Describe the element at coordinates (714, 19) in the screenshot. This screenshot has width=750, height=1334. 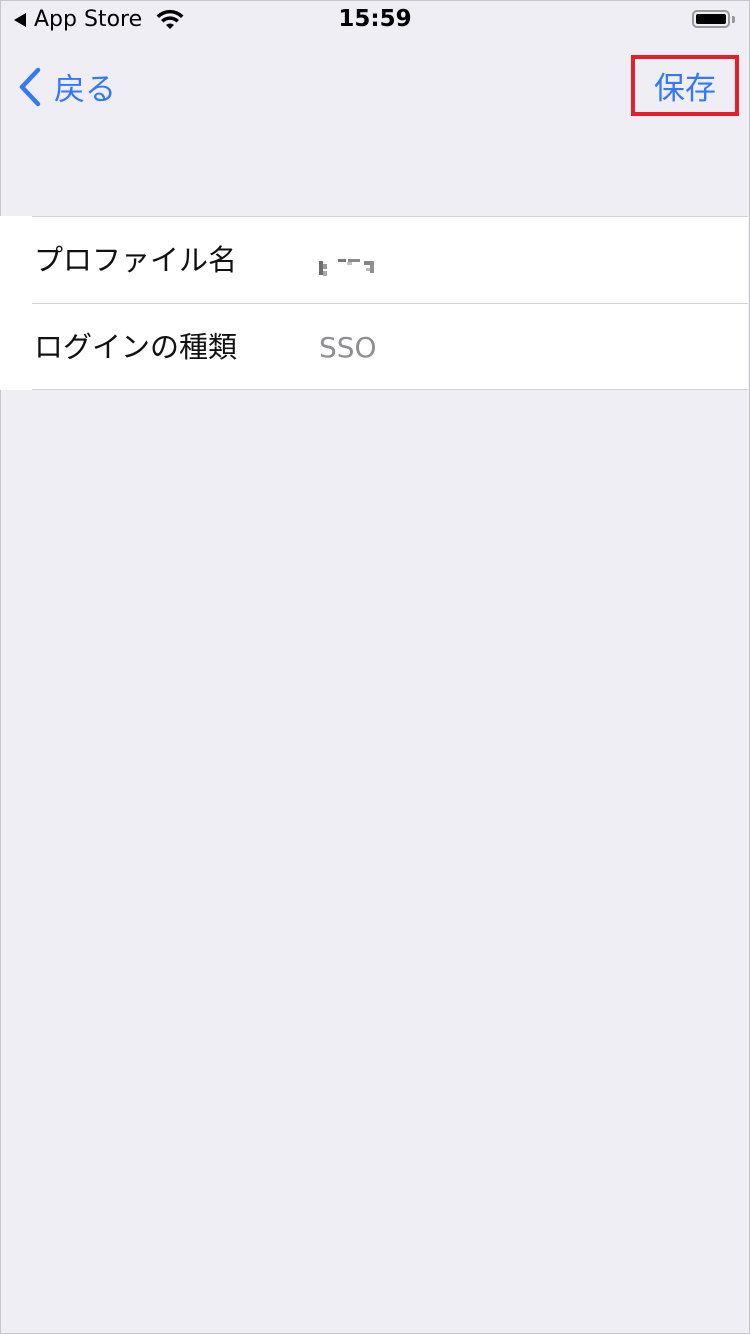
I see `battery-icon` at that location.